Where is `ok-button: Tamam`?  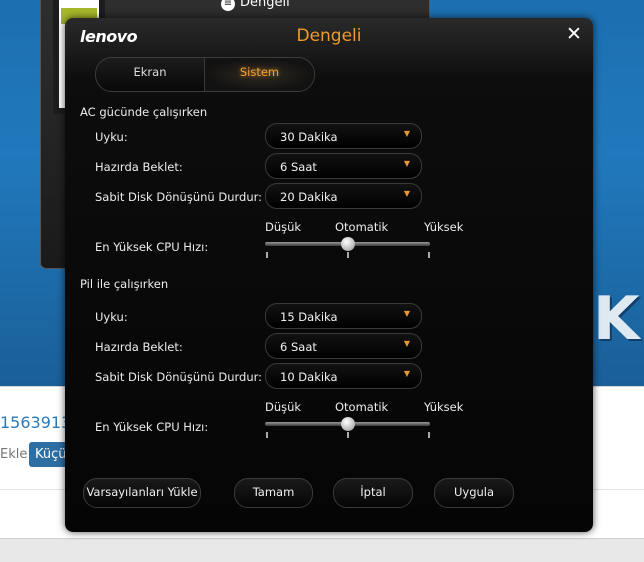
ok-button: Tamam is located at coordinates (273, 493).